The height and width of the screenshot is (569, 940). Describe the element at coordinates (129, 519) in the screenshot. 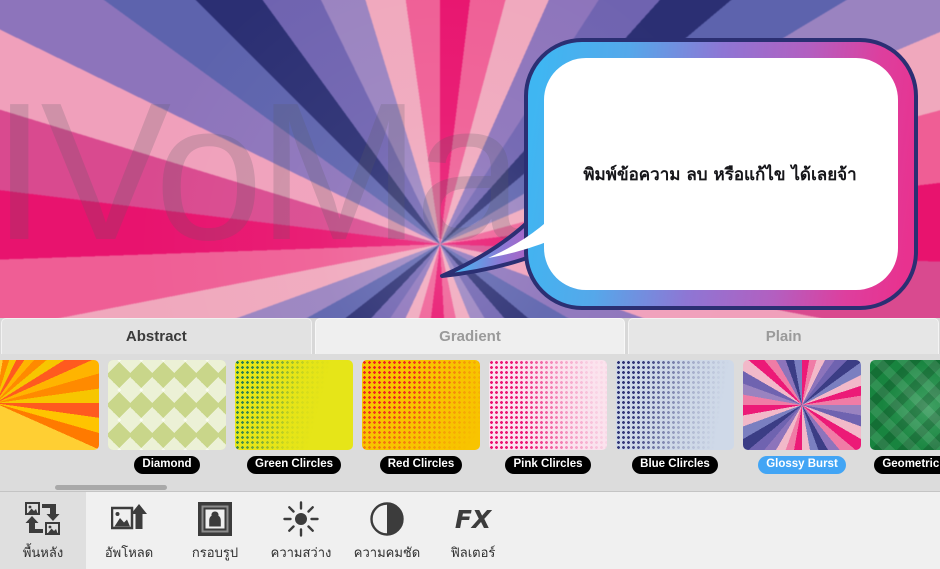

I see `upload-image-icon` at that location.